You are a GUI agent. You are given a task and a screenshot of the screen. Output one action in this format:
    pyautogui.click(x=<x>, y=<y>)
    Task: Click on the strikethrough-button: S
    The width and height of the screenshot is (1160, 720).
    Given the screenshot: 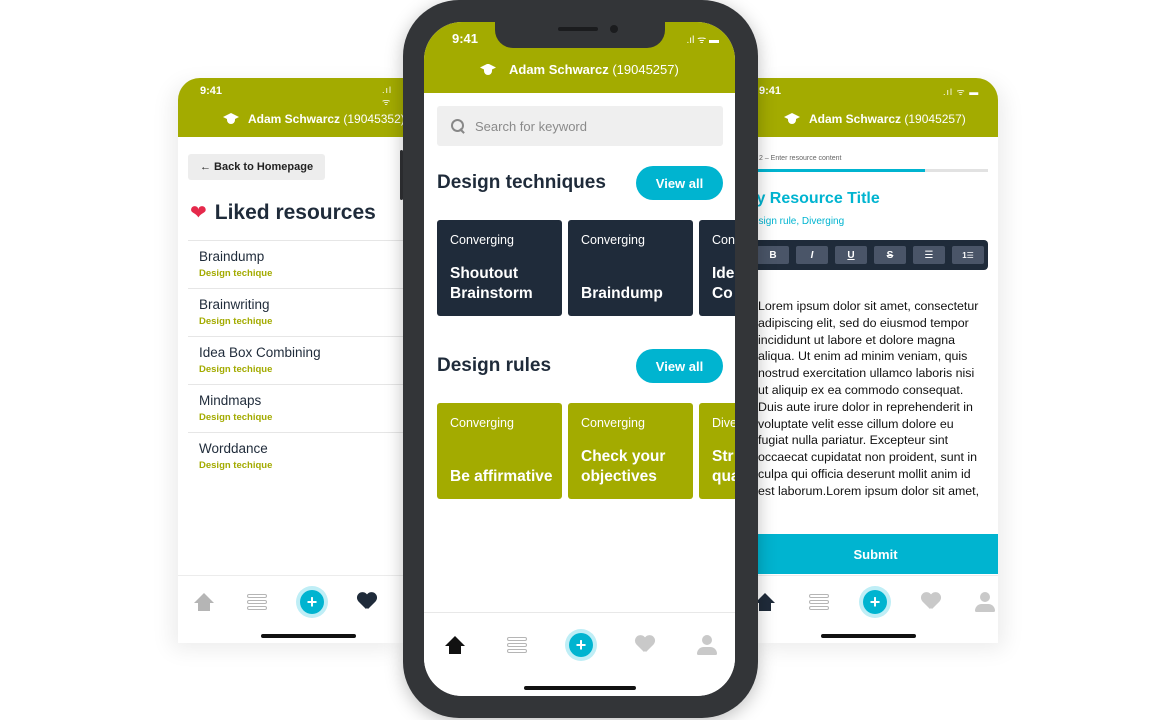 What is the action you would take?
    pyautogui.click(x=890, y=255)
    